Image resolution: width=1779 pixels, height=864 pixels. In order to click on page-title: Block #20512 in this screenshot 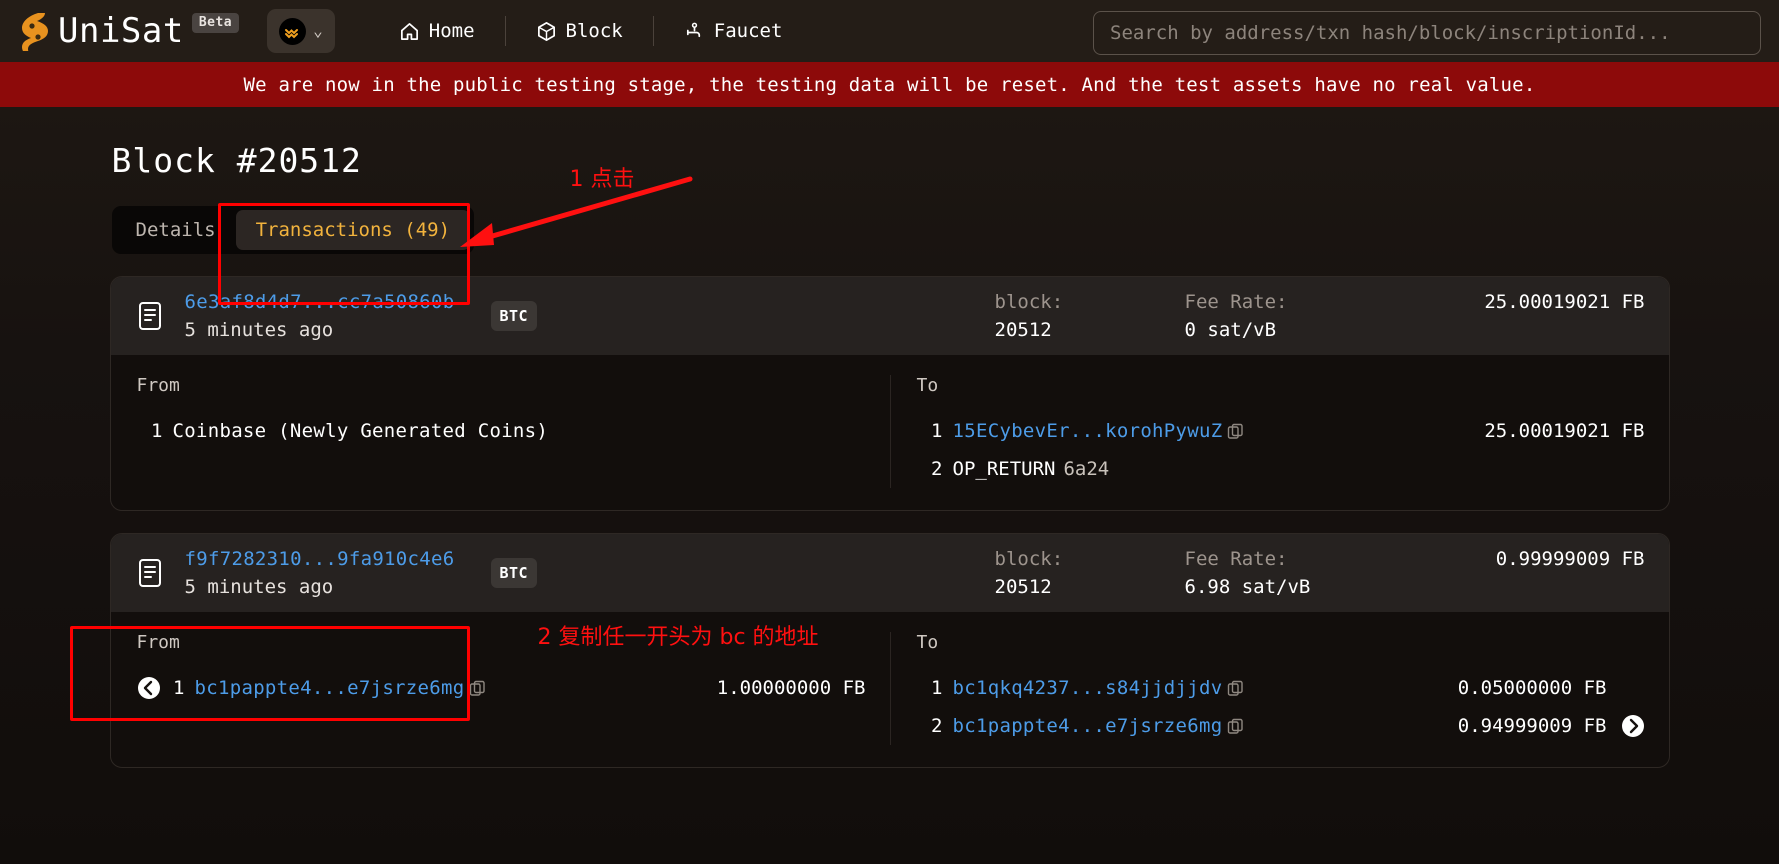, I will do `click(236, 160)`.